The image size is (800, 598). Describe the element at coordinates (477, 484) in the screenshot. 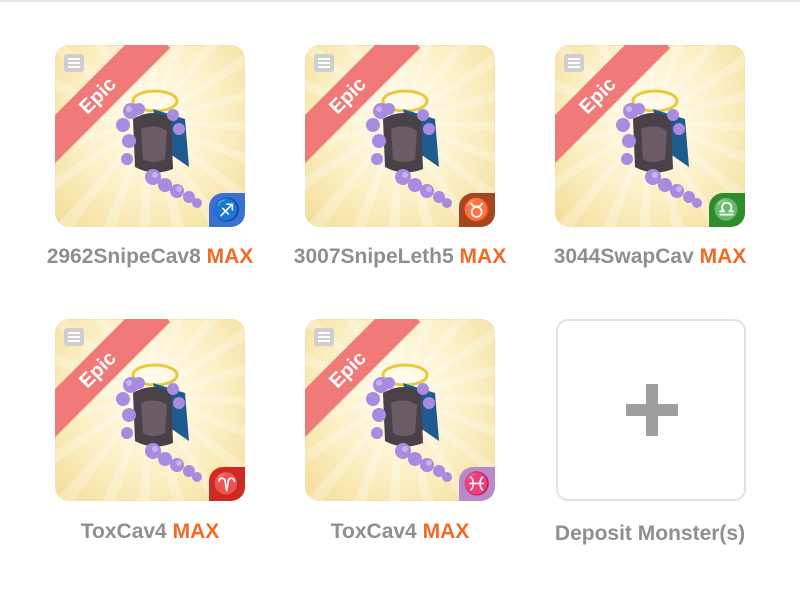

I see `zodiac-pisces-icon: ♓` at that location.